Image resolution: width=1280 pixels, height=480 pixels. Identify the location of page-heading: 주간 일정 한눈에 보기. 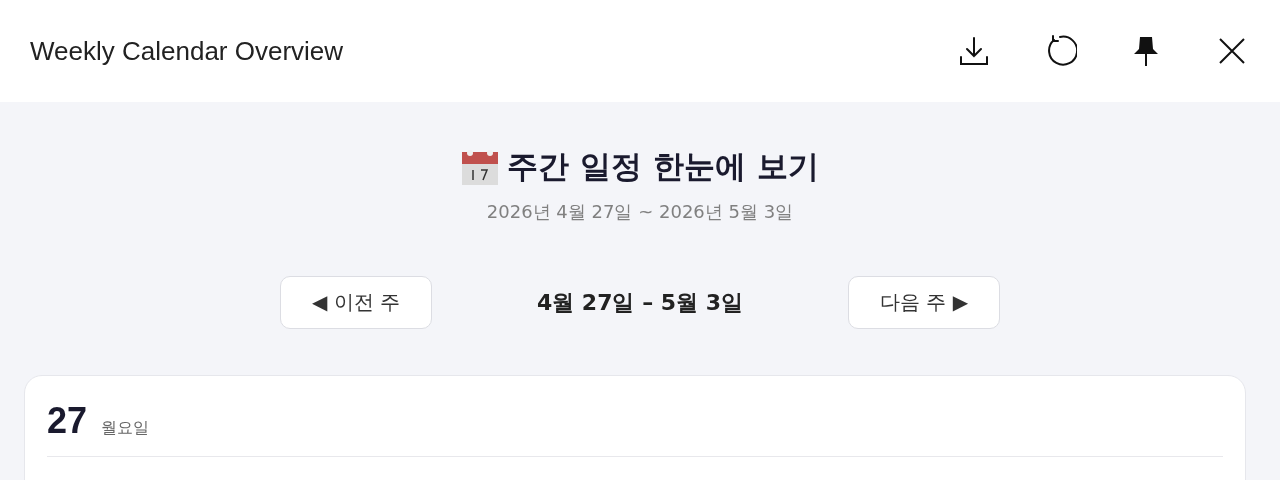
(663, 166).